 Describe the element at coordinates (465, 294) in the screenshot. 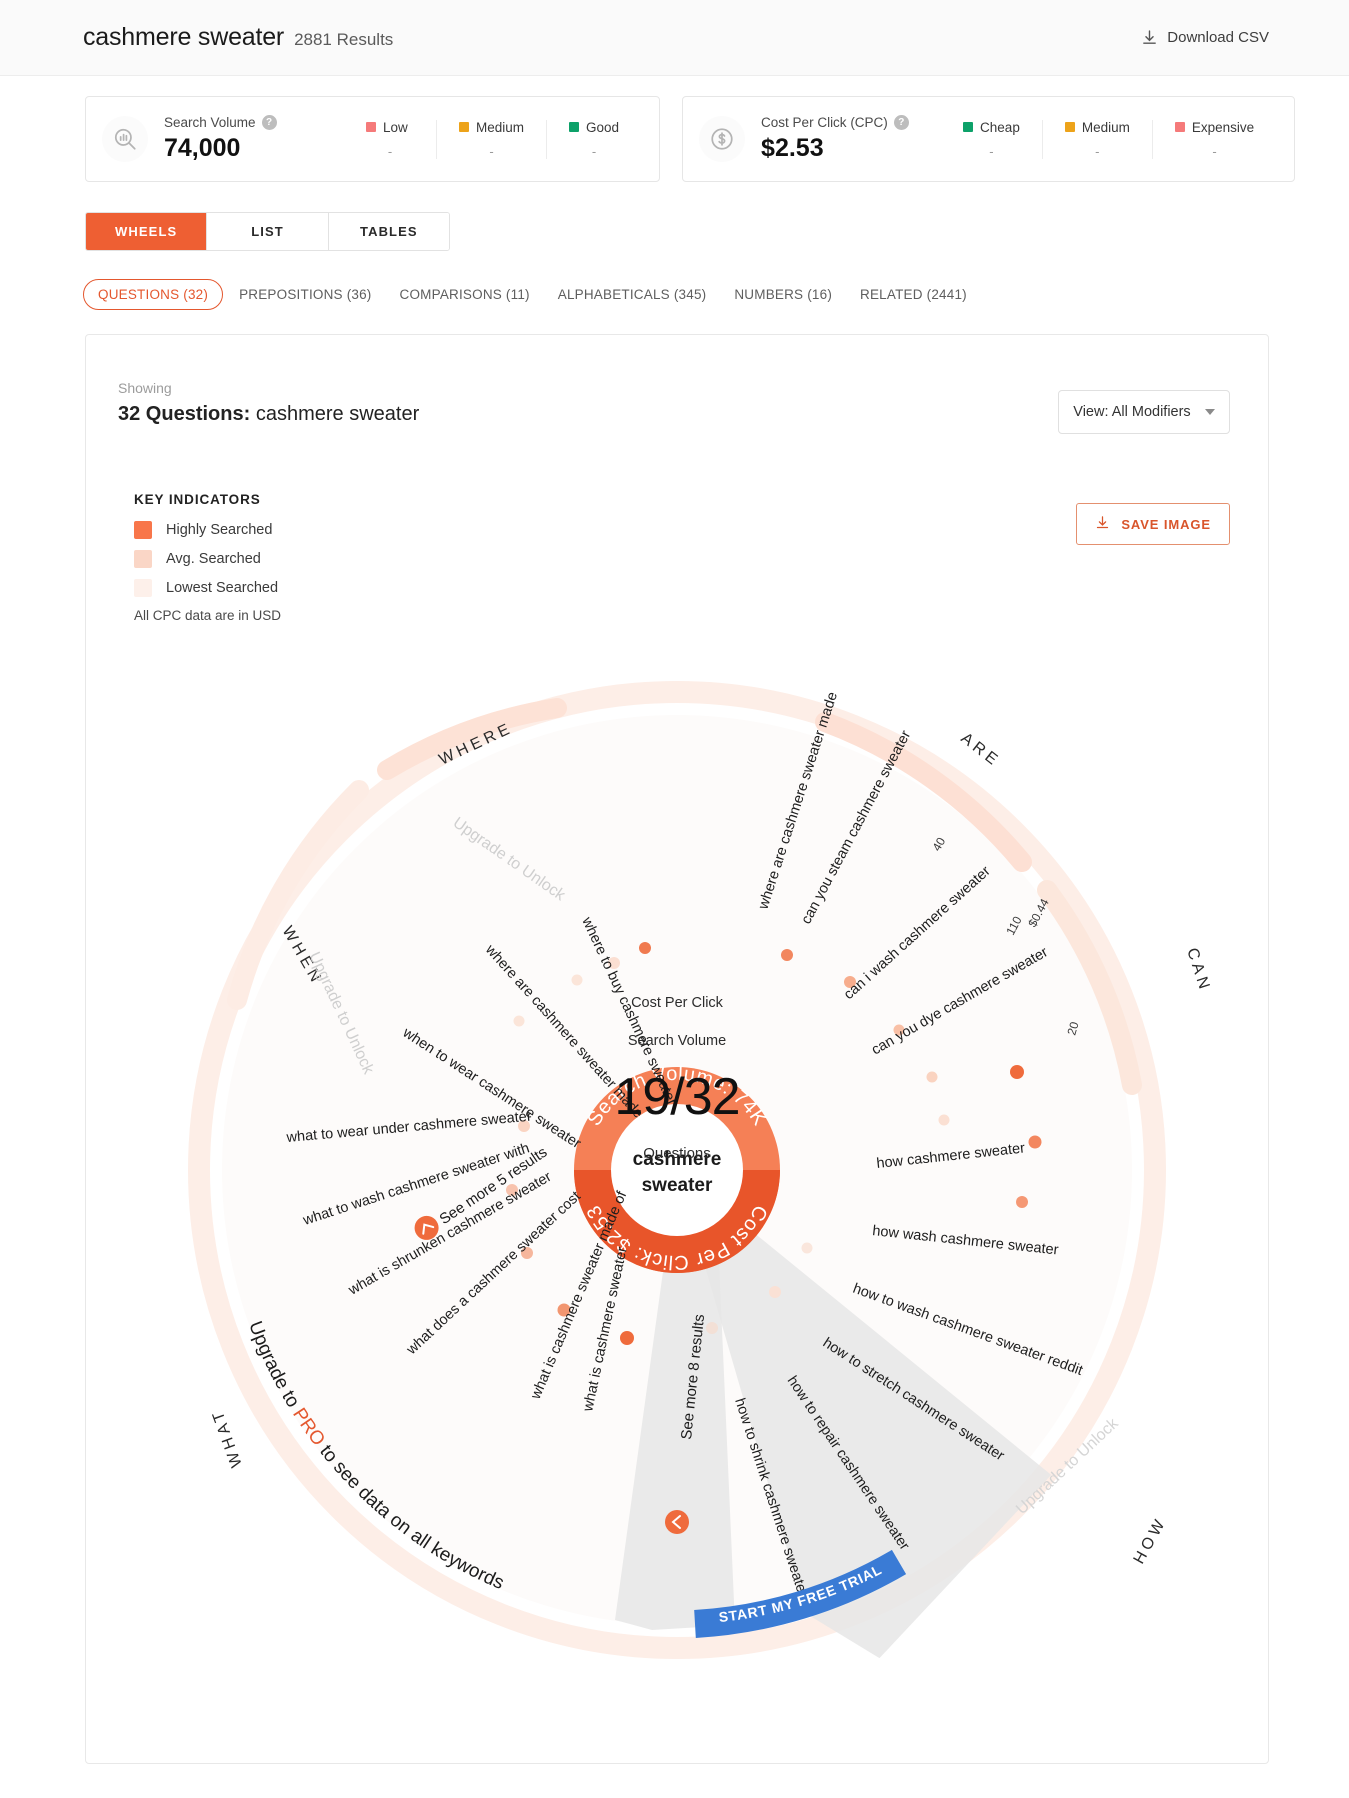

I see `modifier-comparisons: COMPARISONS (11)` at that location.